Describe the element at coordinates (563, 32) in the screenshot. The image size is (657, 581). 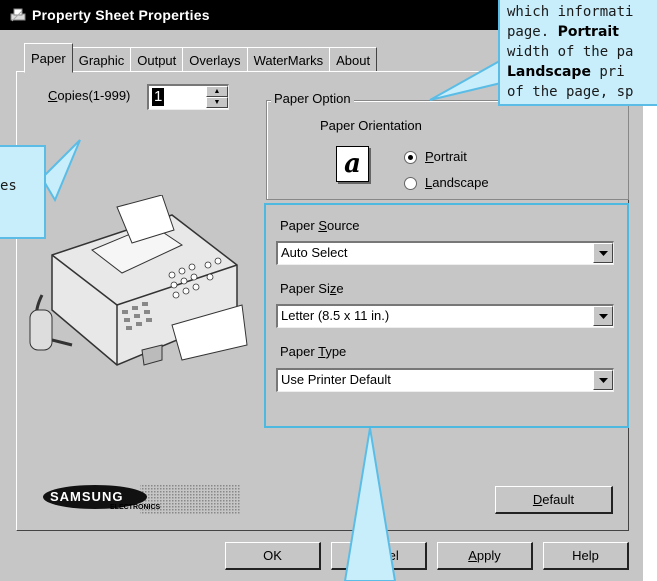
I see `callout-right-line2: page. Portrait` at that location.